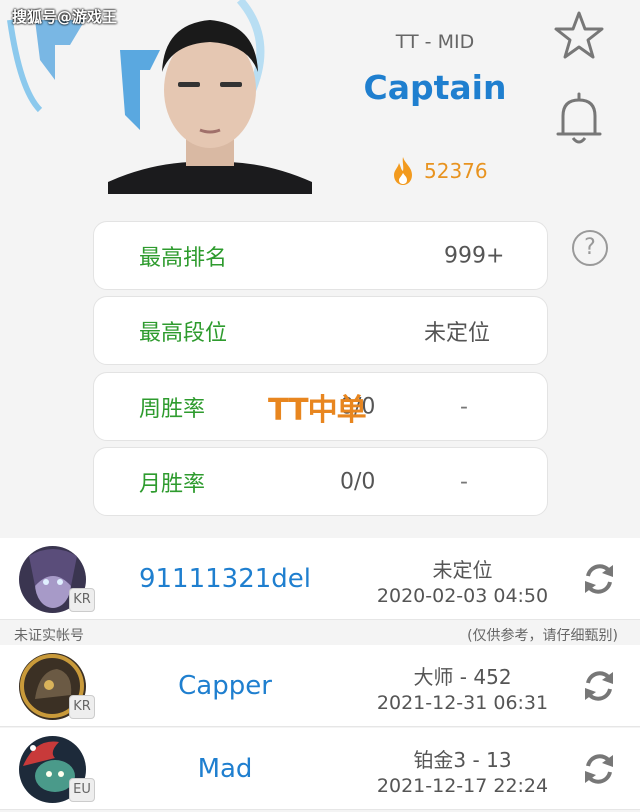 The image size is (640, 812). What do you see at coordinates (183, 333) in the screenshot?
I see `stat-label: 最高段位` at bounding box center [183, 333].